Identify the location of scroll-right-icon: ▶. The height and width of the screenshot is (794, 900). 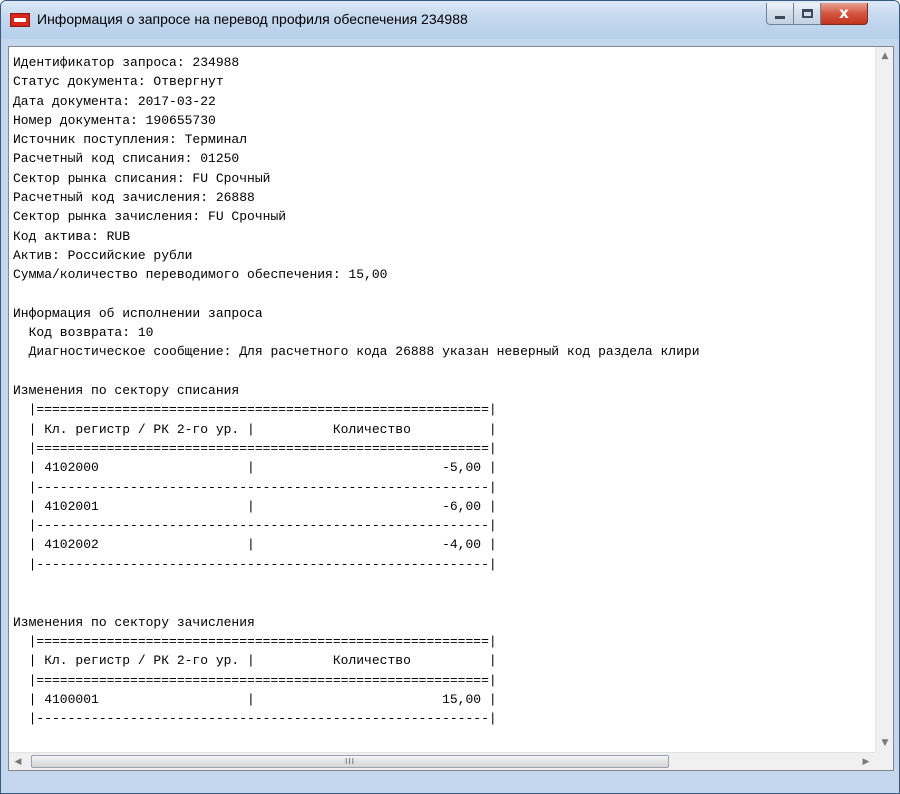
(866, 762).